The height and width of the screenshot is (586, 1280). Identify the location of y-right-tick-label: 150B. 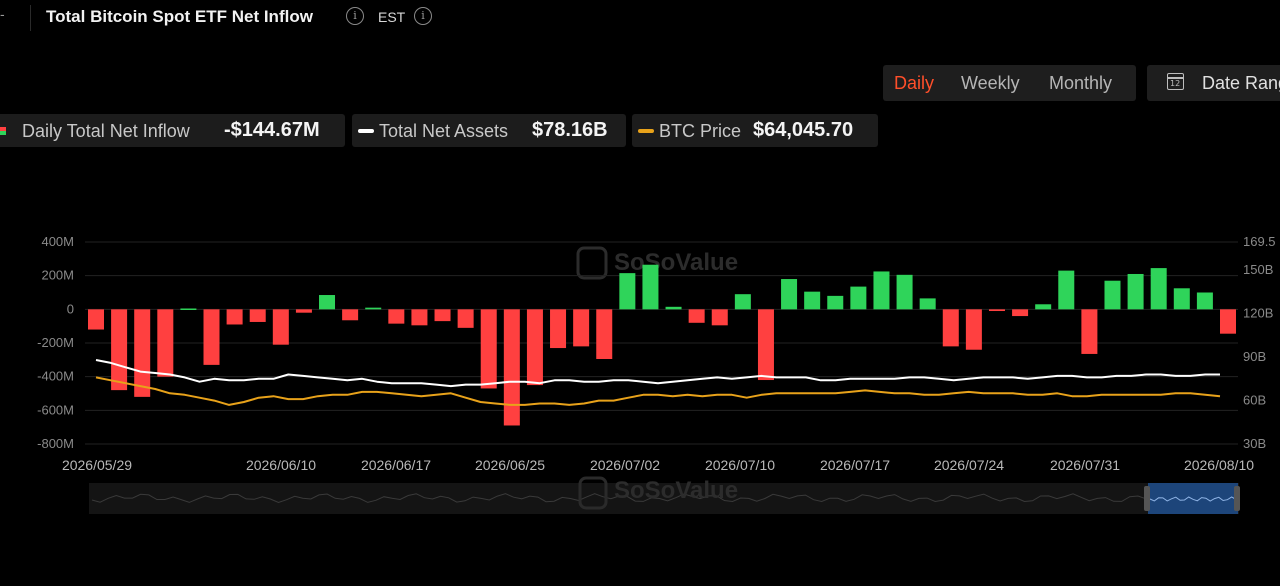
(1258, 269).